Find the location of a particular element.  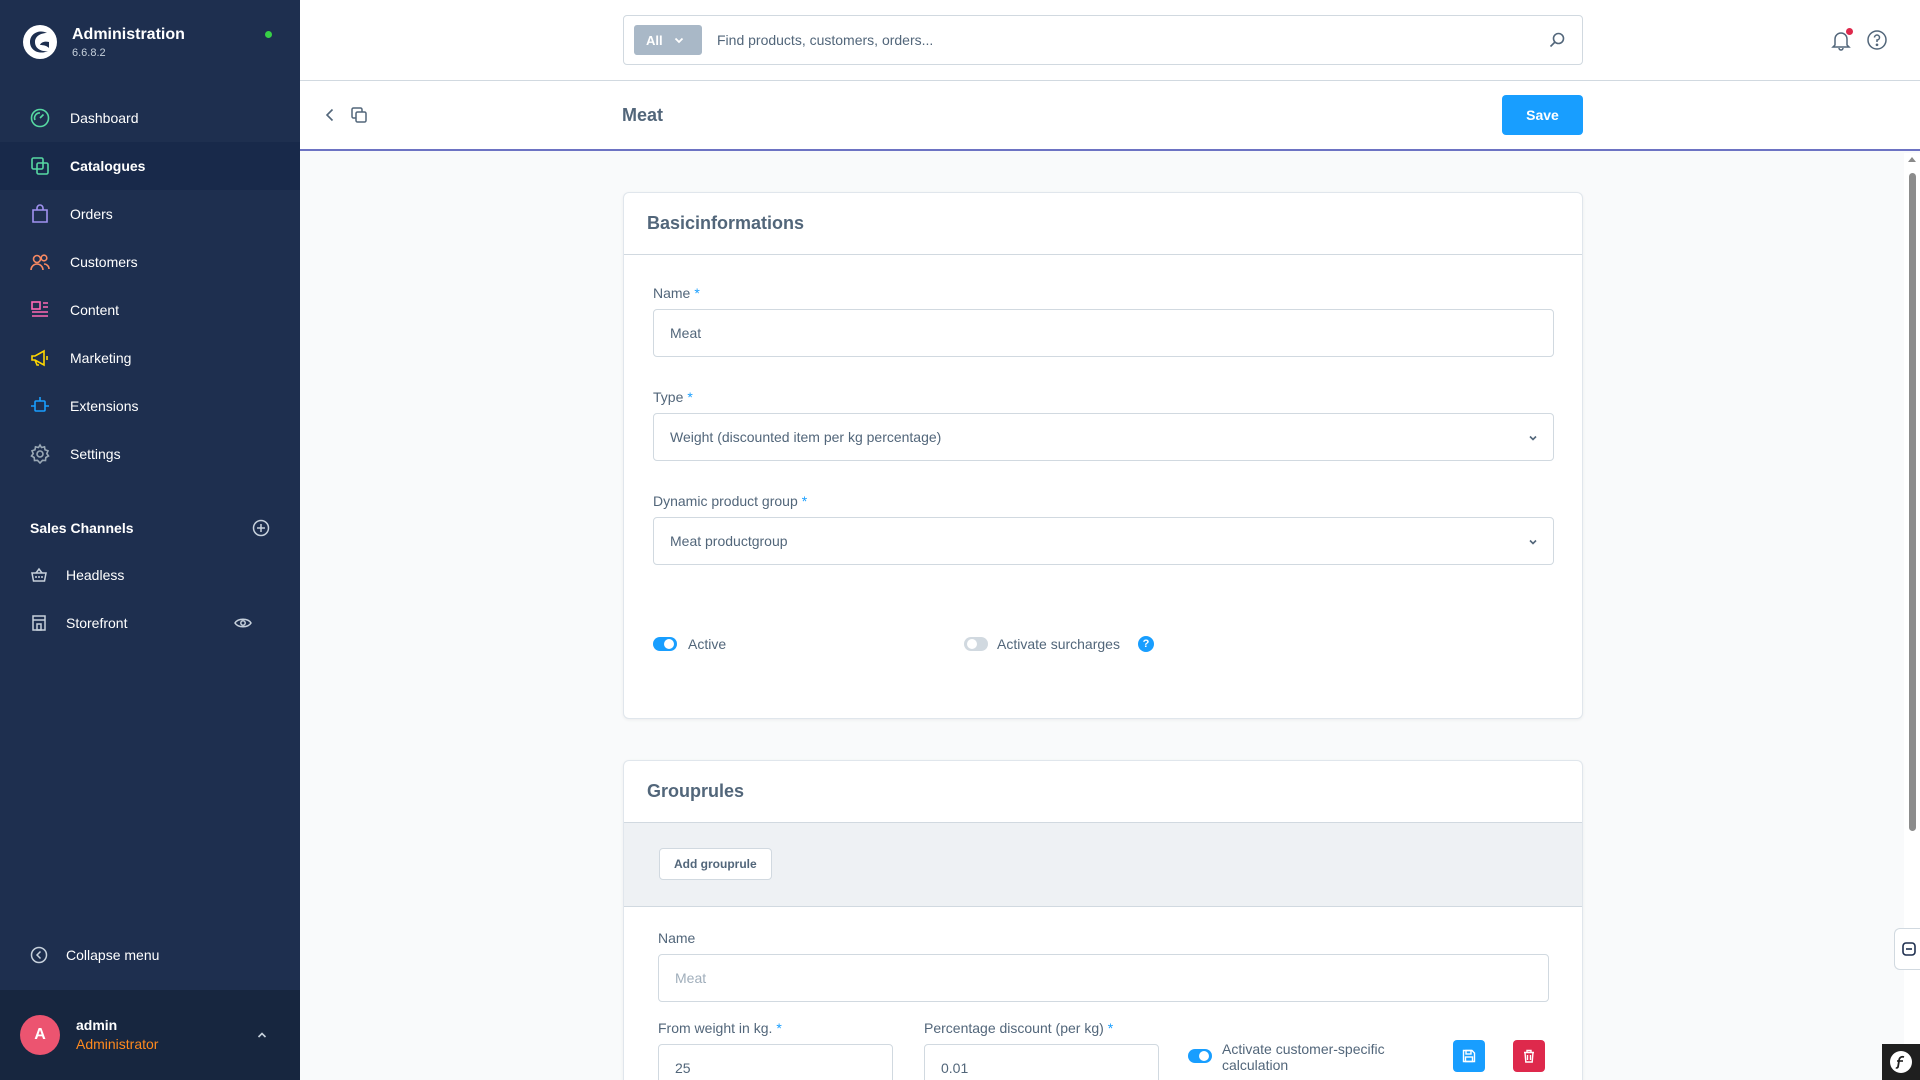

delete-rule-button is located at coordinates (1529, 1056).